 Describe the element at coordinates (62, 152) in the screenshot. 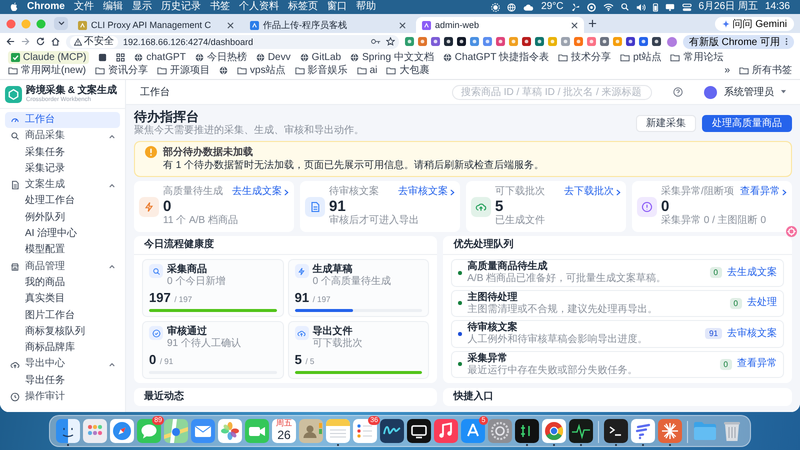

I see `nav-item: 采集任务` at that location.